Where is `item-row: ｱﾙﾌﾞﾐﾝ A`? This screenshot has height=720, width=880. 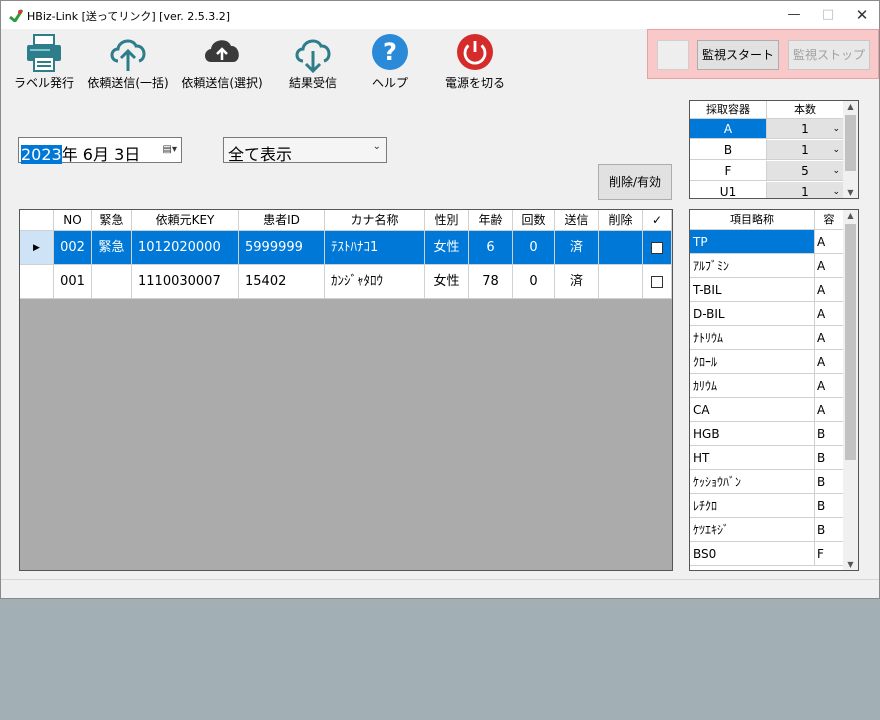
item-row: ｱﾙﾌﾞﾐﾝ A is located at coordinates (767, 266).